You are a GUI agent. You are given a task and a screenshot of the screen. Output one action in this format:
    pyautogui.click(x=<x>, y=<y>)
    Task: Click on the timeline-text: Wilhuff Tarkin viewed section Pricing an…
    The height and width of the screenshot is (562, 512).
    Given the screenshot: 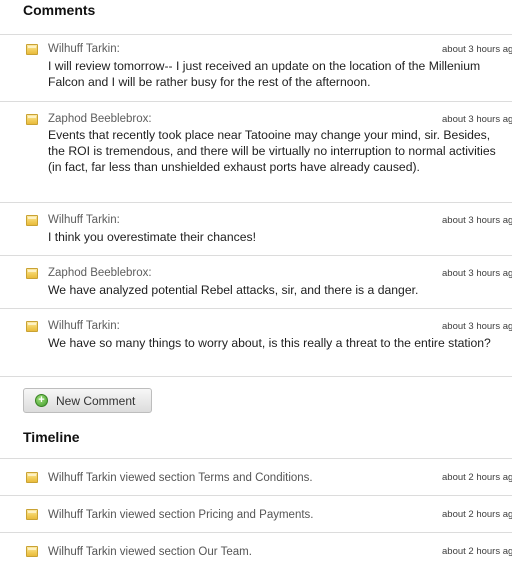 What is the action you would take?
    pyautogui.click(x=181, y=515)
    